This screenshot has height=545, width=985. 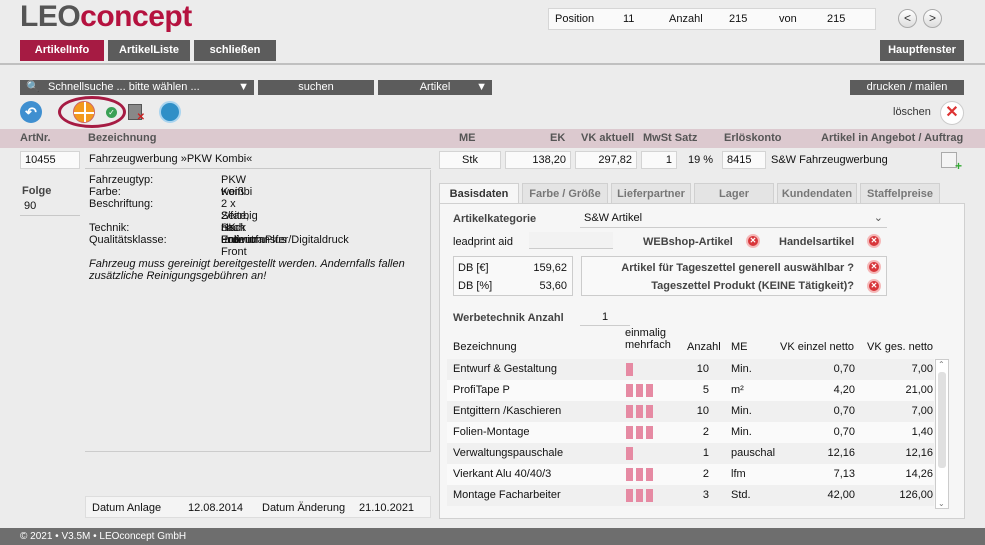 What do you see at coordinates (705, 453) in the screenshot?
I see `cell-anzahl: 1` at bounding box center [705, 453].